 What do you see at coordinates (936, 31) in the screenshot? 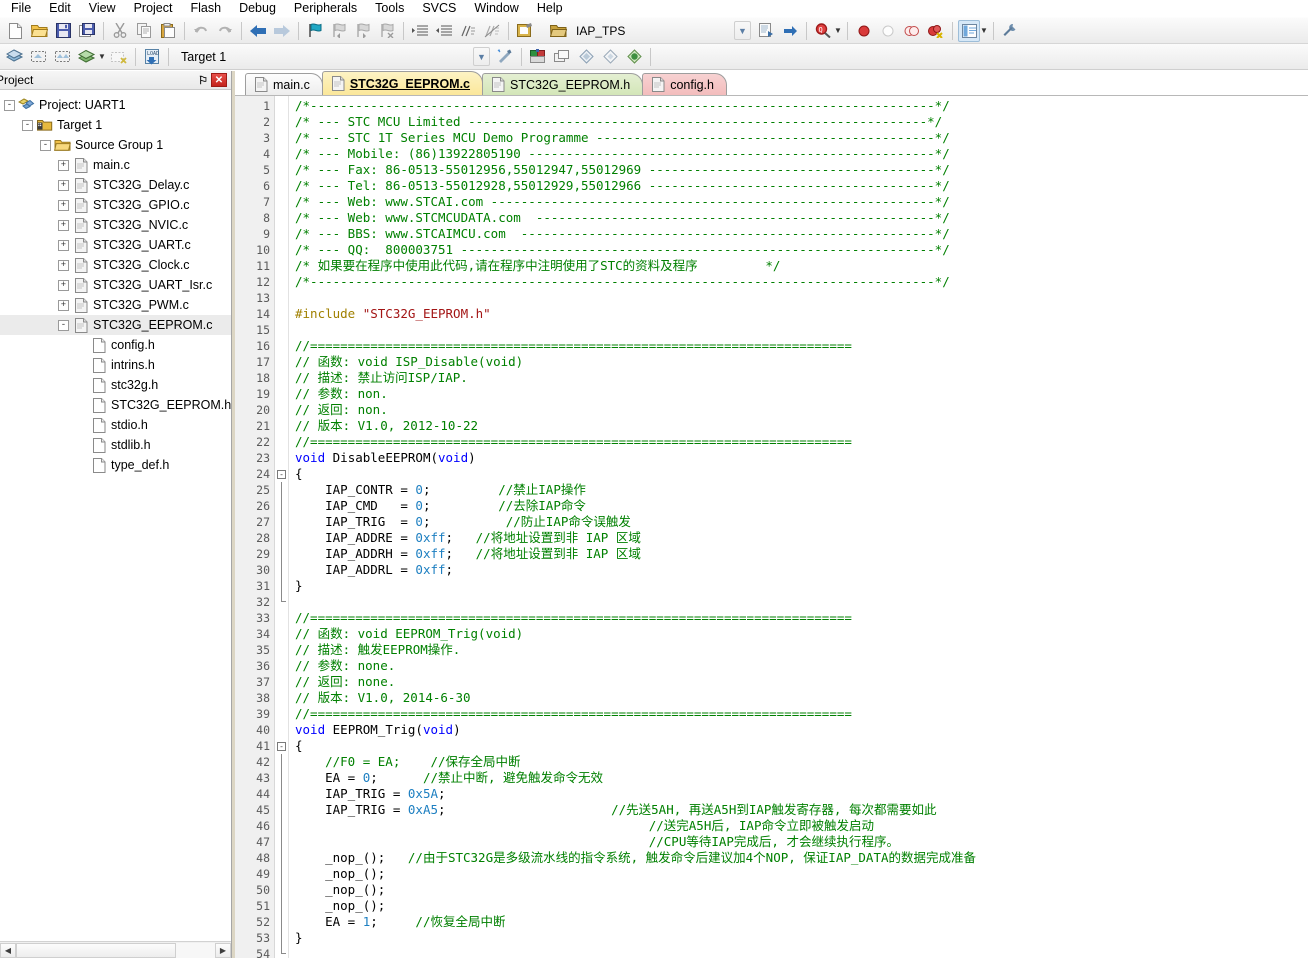
I see `breakpoint-kill-all-icon` at bounding box center [936, 31].